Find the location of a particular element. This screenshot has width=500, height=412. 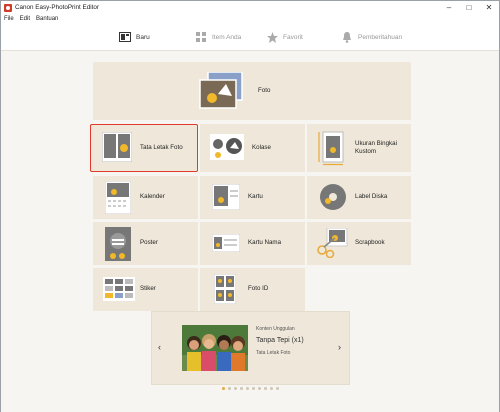

tile-poster: Poster is located at coordinates (145, 243).